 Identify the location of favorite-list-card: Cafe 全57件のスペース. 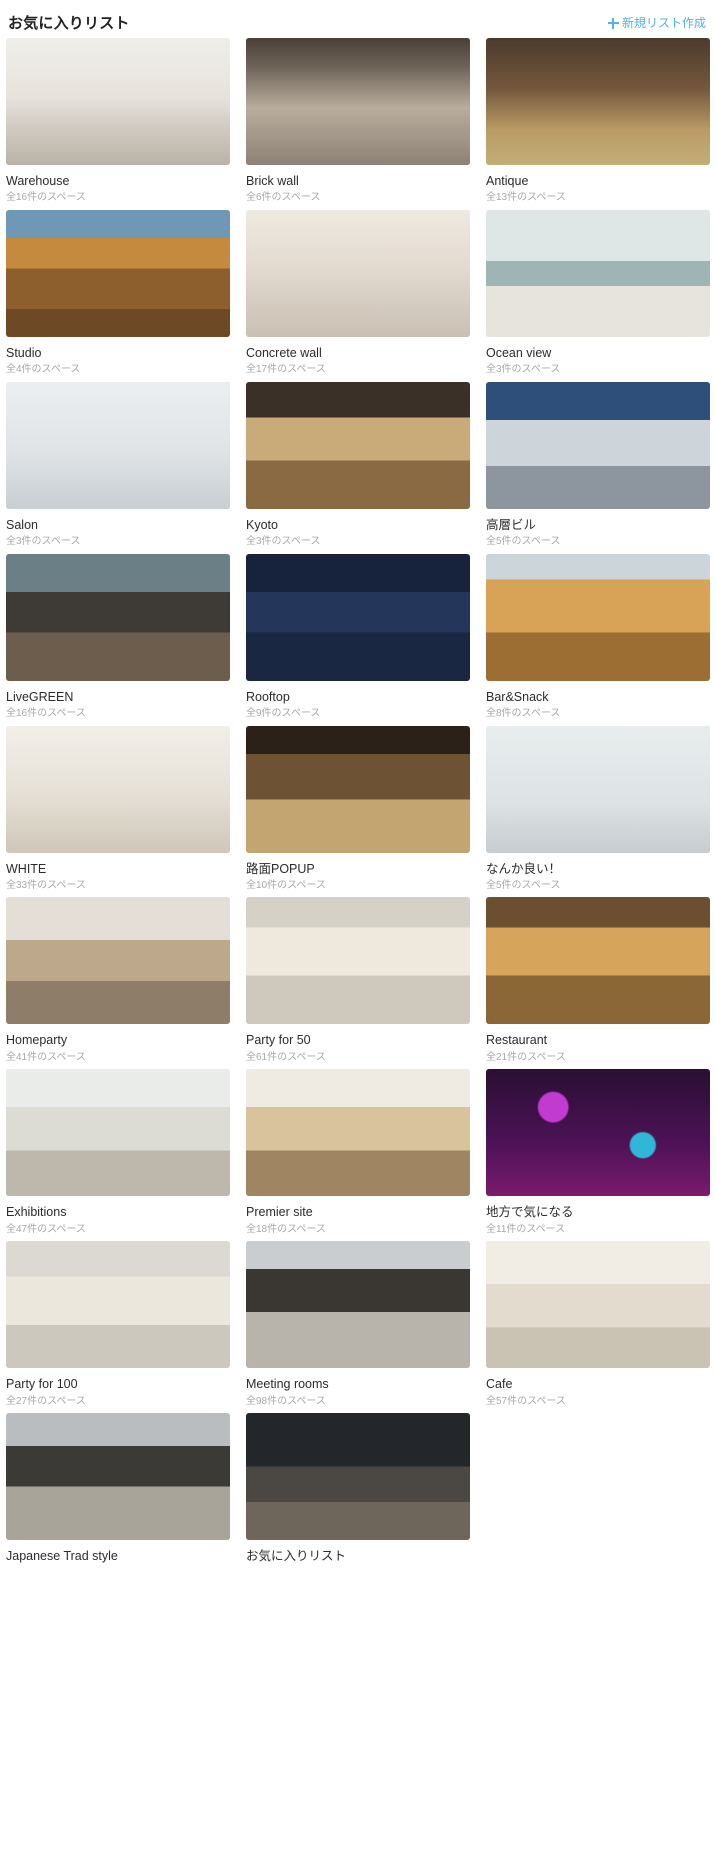
(598, 1327).